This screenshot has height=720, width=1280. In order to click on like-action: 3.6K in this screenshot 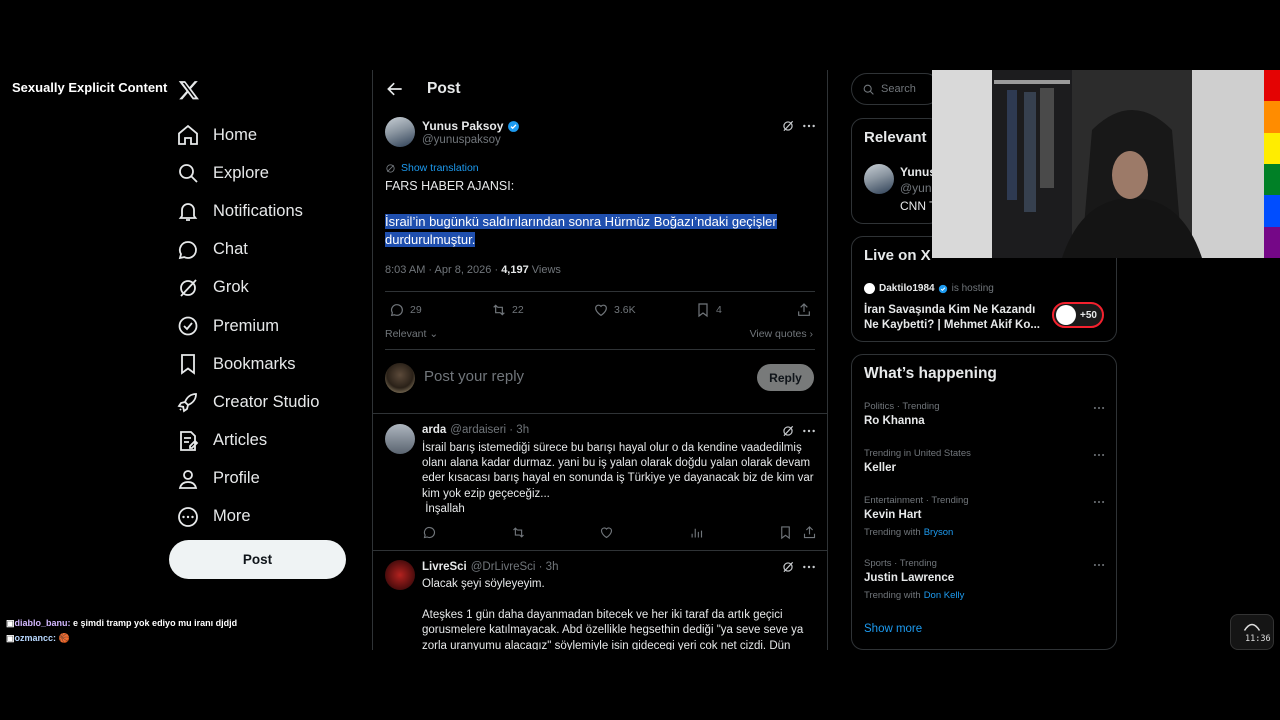, I will do `click(614, 310)`.